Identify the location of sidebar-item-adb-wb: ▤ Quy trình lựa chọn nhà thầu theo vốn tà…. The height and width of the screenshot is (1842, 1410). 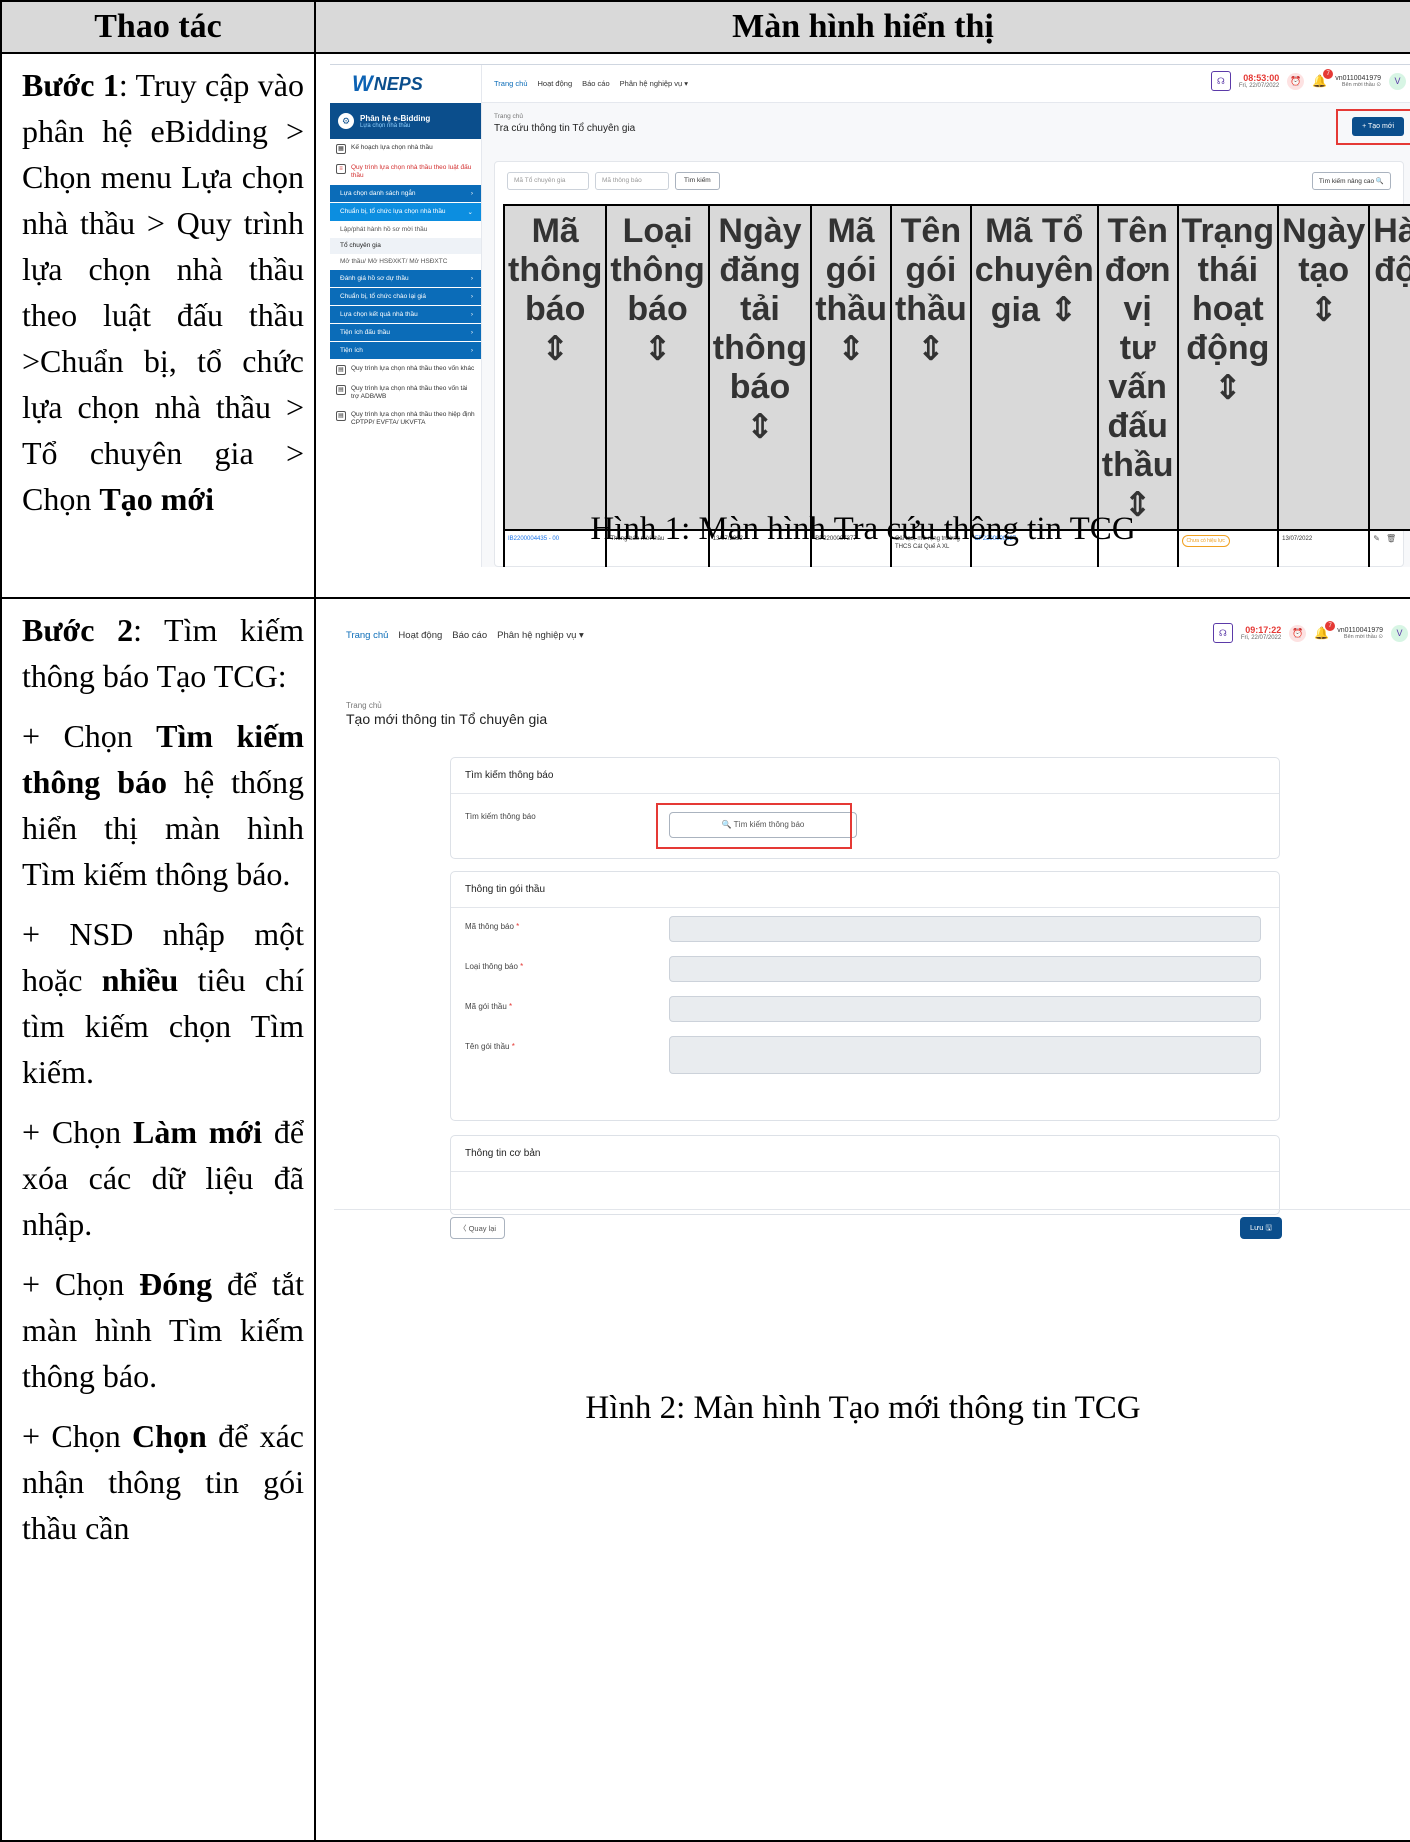
(405, 393).